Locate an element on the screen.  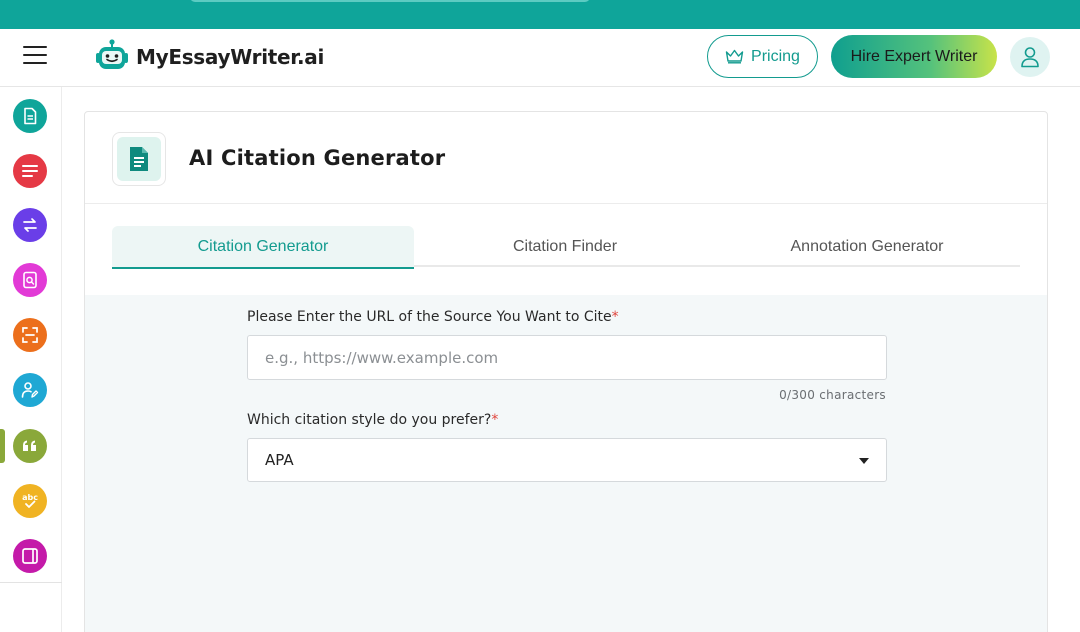
user-edit-icon is located at coordinates (30, 390).